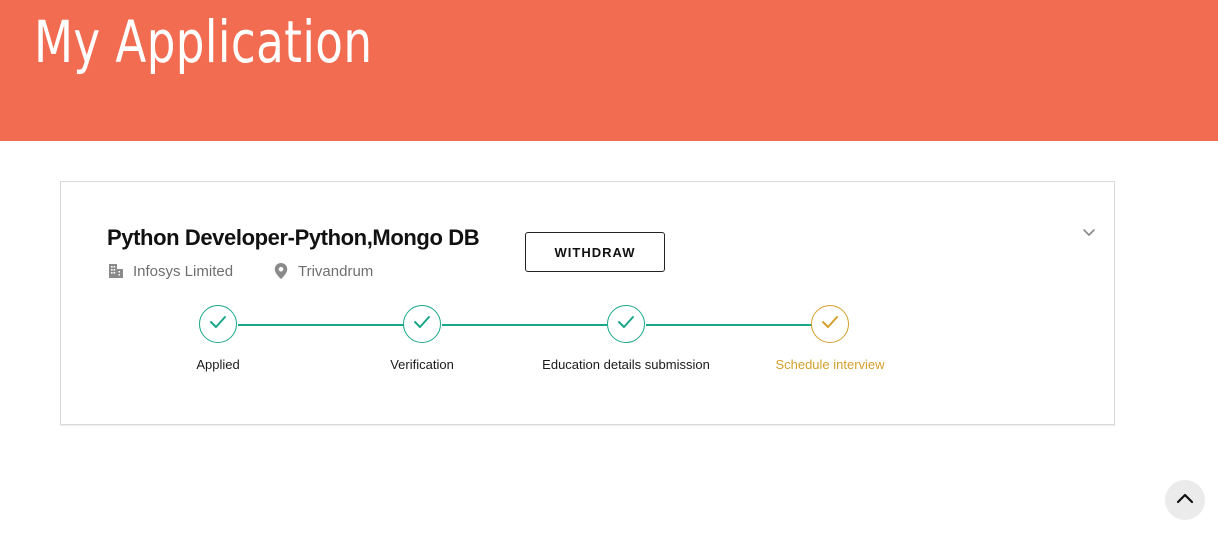 Image resolution: width=1218 pixels, height=536 pixels. Describe the element at coordinates (595, 252) in the screenshot. I see `withdraw-button: WITHDRAW` at that location.